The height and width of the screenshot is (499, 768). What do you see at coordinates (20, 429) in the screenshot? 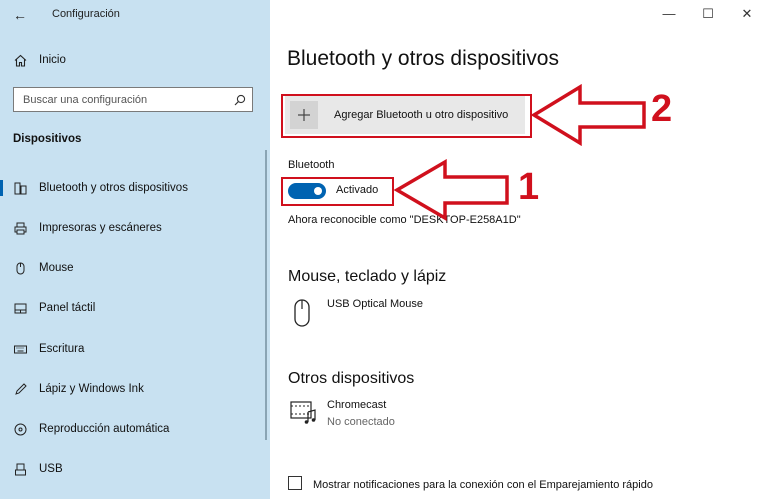
I see `autoplay-icon` at bounding box center [20, 429].